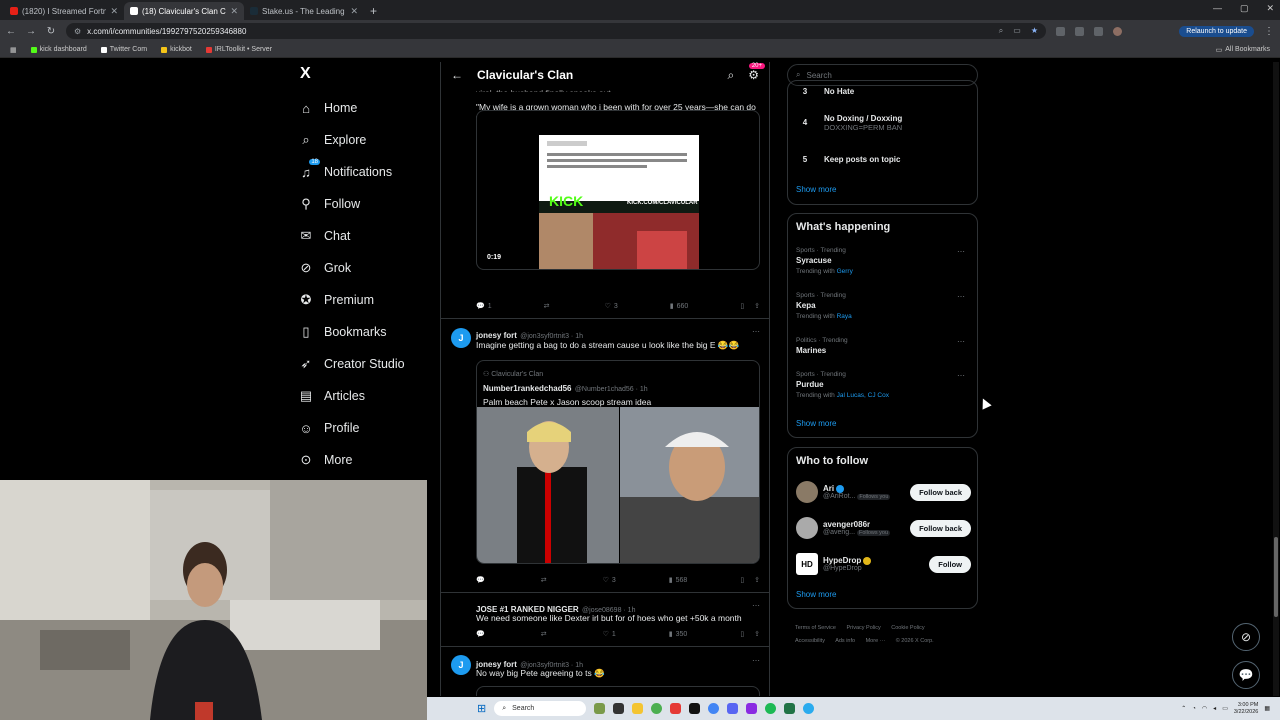 The width and height of the screenshot is (1280, 720). What do you see at coordinates (876, 641) in the screenshot?
I see `footer-link: More ···` at bounding box center [876, 641].